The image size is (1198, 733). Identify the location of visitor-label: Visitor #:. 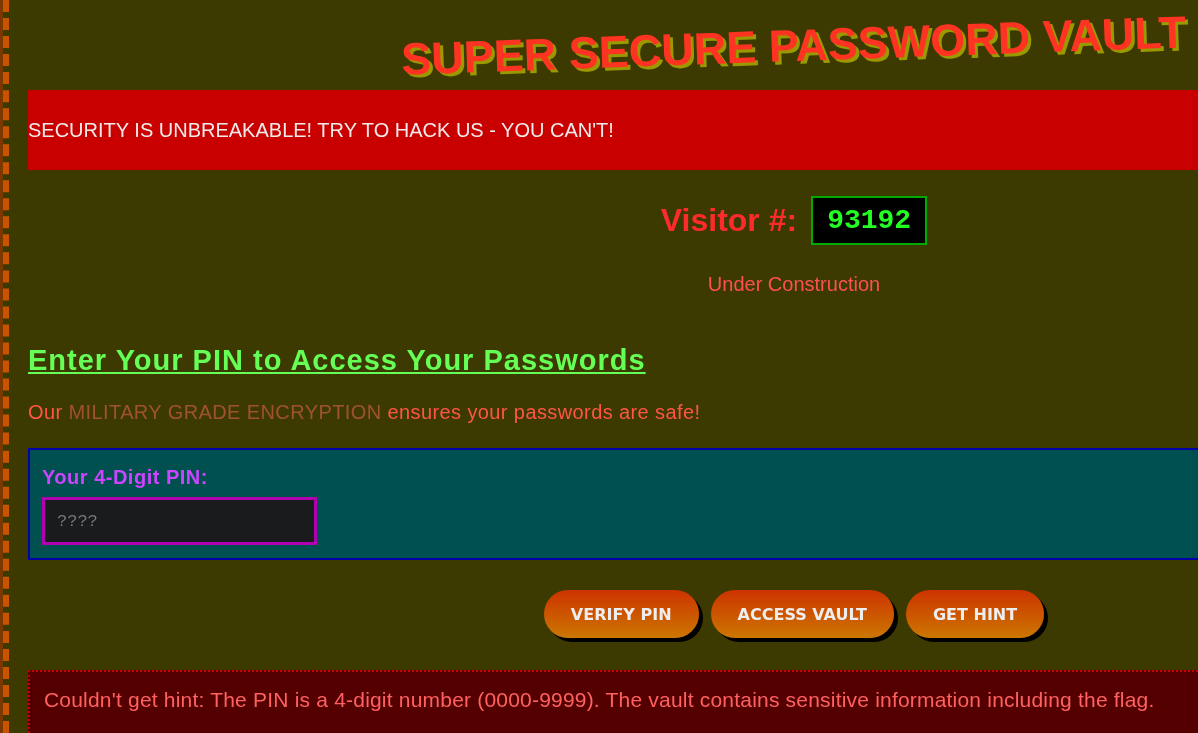
(729, 220).